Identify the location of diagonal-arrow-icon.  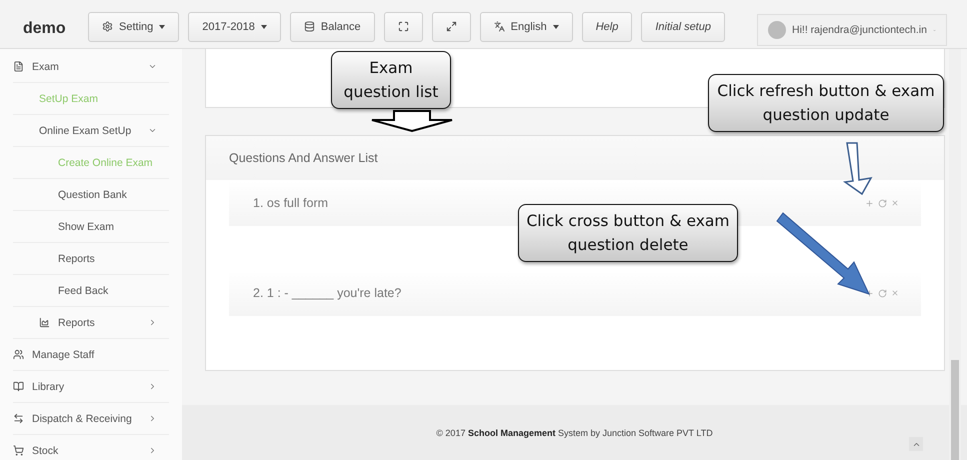
(823, 254).